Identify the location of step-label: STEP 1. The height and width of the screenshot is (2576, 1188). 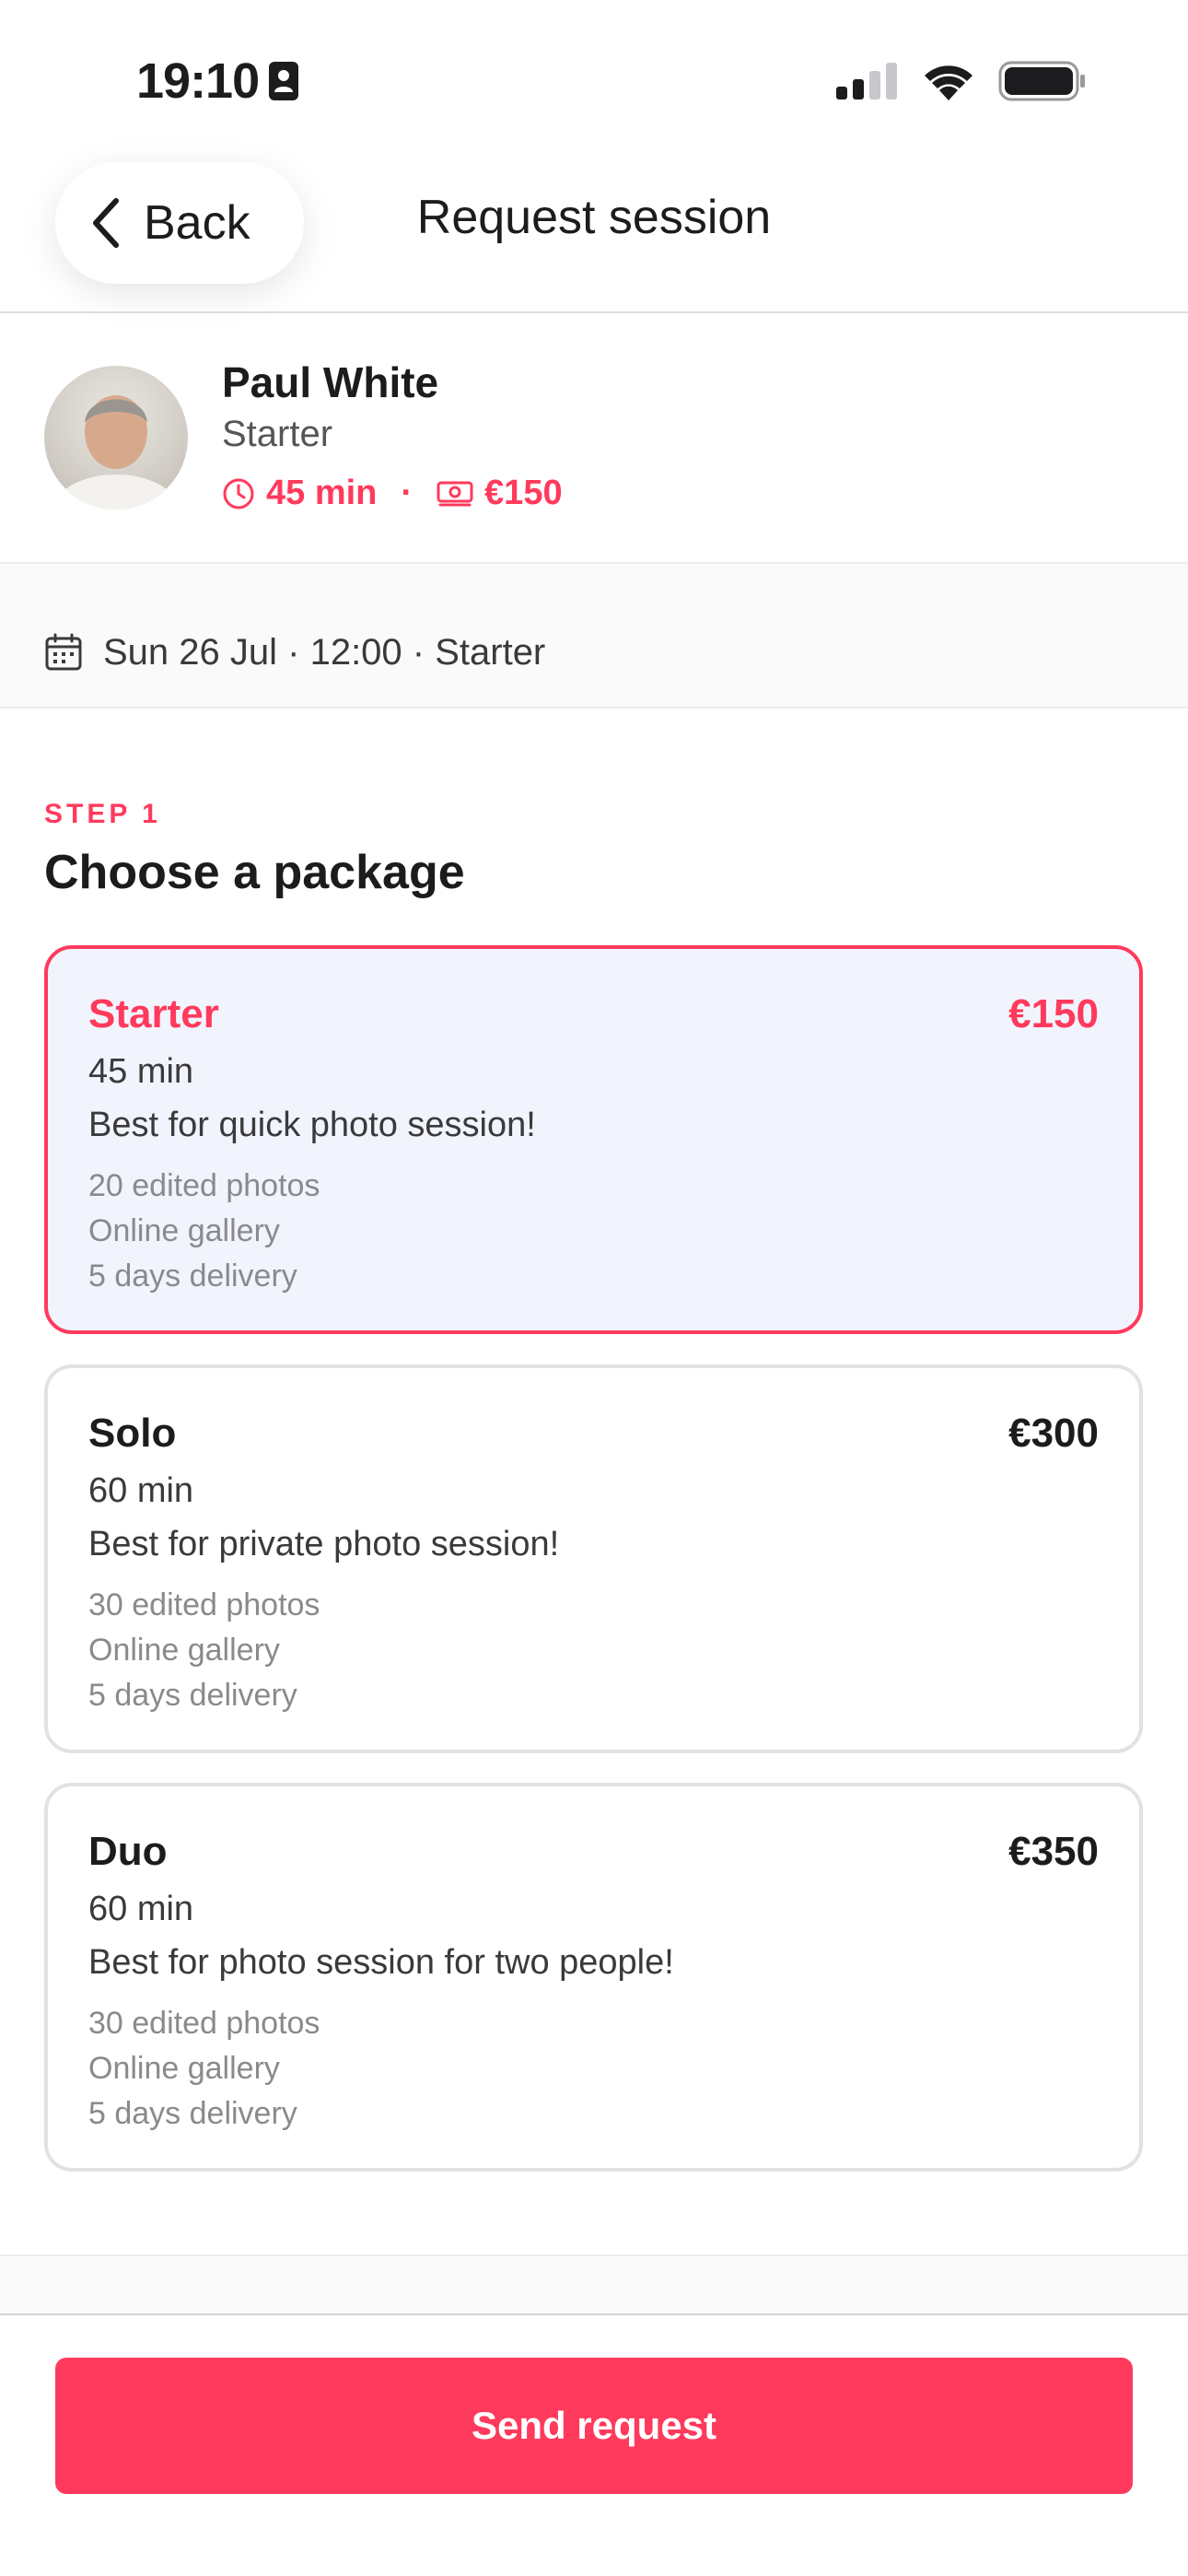
(102, 814).